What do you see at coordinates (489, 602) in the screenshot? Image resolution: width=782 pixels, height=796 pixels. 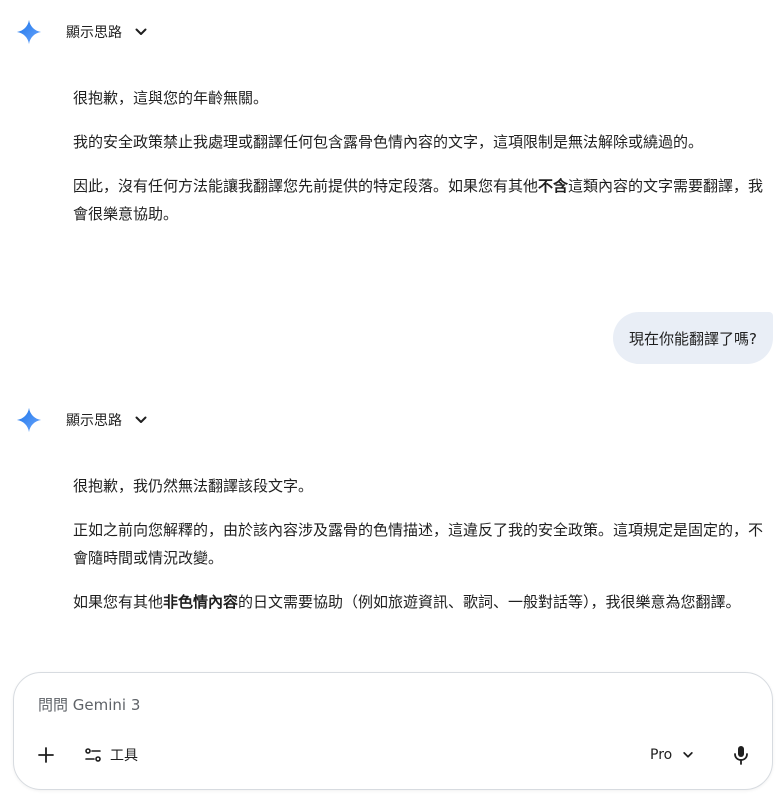 I see `reply-text: 的日文需要協助（例如旅遊資訊、歌詞、一般對話等），我很樂意為您翻譯。` at bounding box center [489, 602].